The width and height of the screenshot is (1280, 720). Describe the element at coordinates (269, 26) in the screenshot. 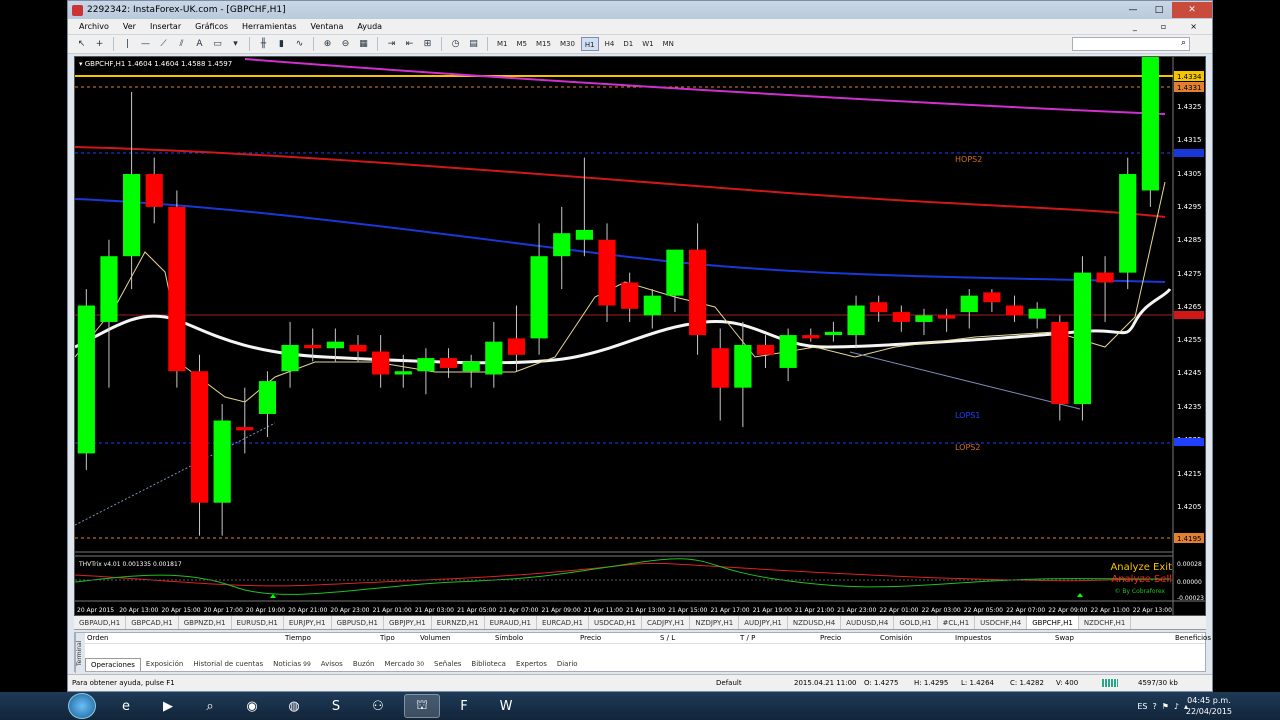

I see `menu-herramientas: Herramientas` at that location.